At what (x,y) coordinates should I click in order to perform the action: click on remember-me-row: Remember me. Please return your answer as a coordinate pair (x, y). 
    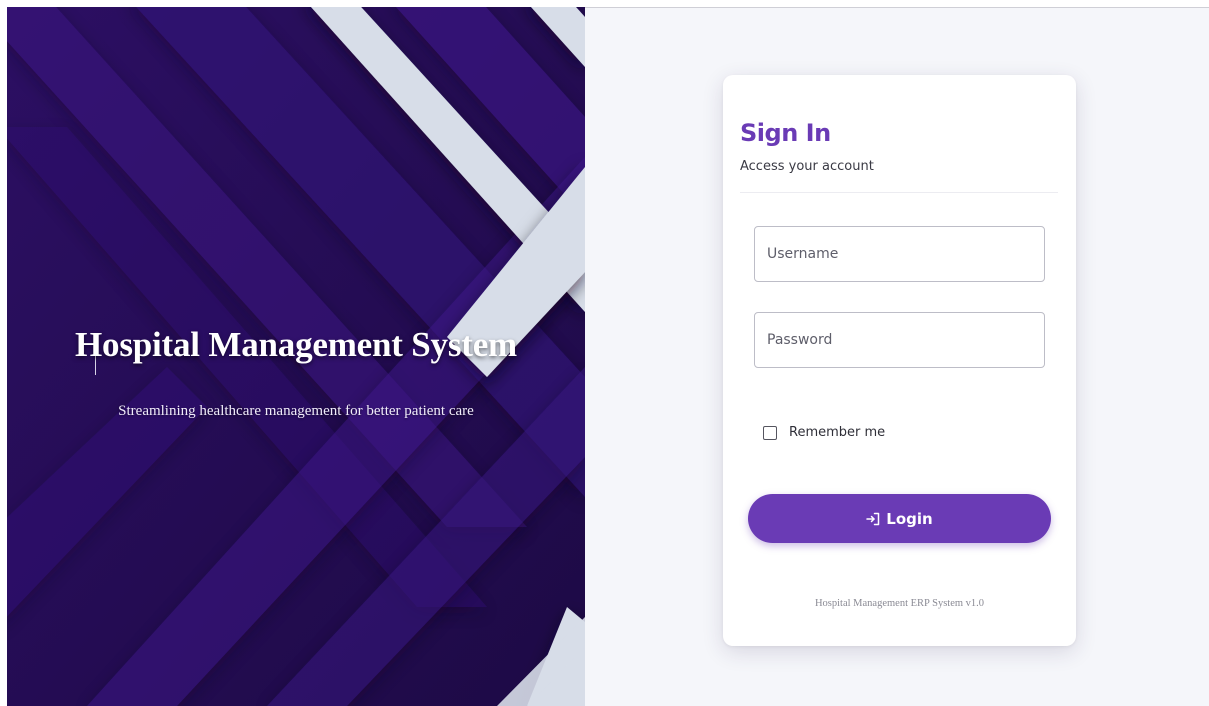
    Looking at the image, I should click on (824, 432).